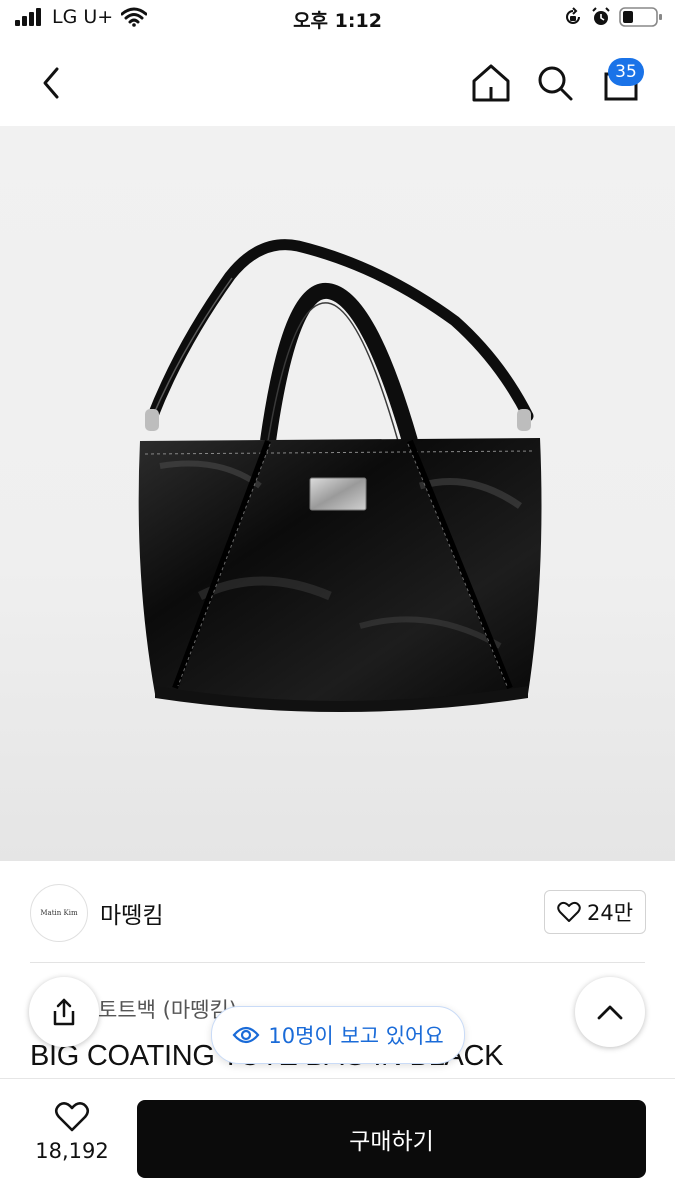  I want to click on share-icon, so click(64, 1012).